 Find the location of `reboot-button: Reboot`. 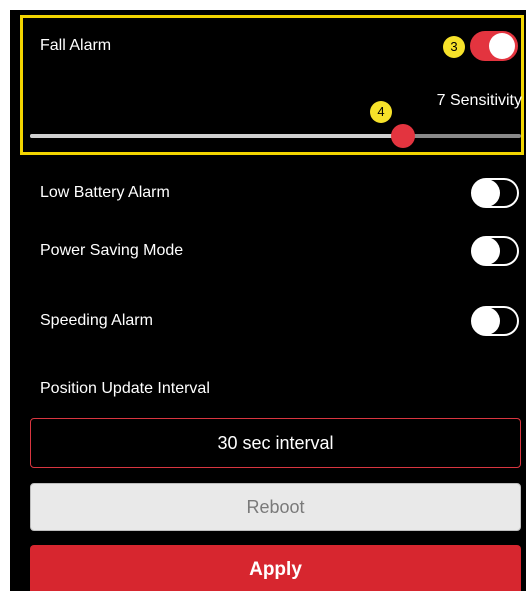

reboot-button: Reboot is located at coordinates (275, 507).